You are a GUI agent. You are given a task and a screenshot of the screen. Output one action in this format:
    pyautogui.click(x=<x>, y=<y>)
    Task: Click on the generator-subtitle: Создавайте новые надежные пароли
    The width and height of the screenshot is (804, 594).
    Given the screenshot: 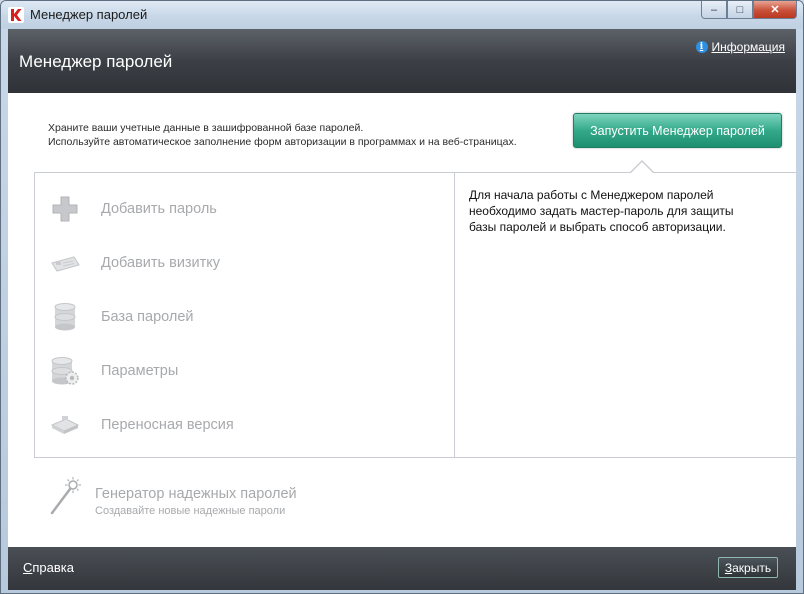 What is the action you would take?
    pyautogui.click(x=190, y=511)
    